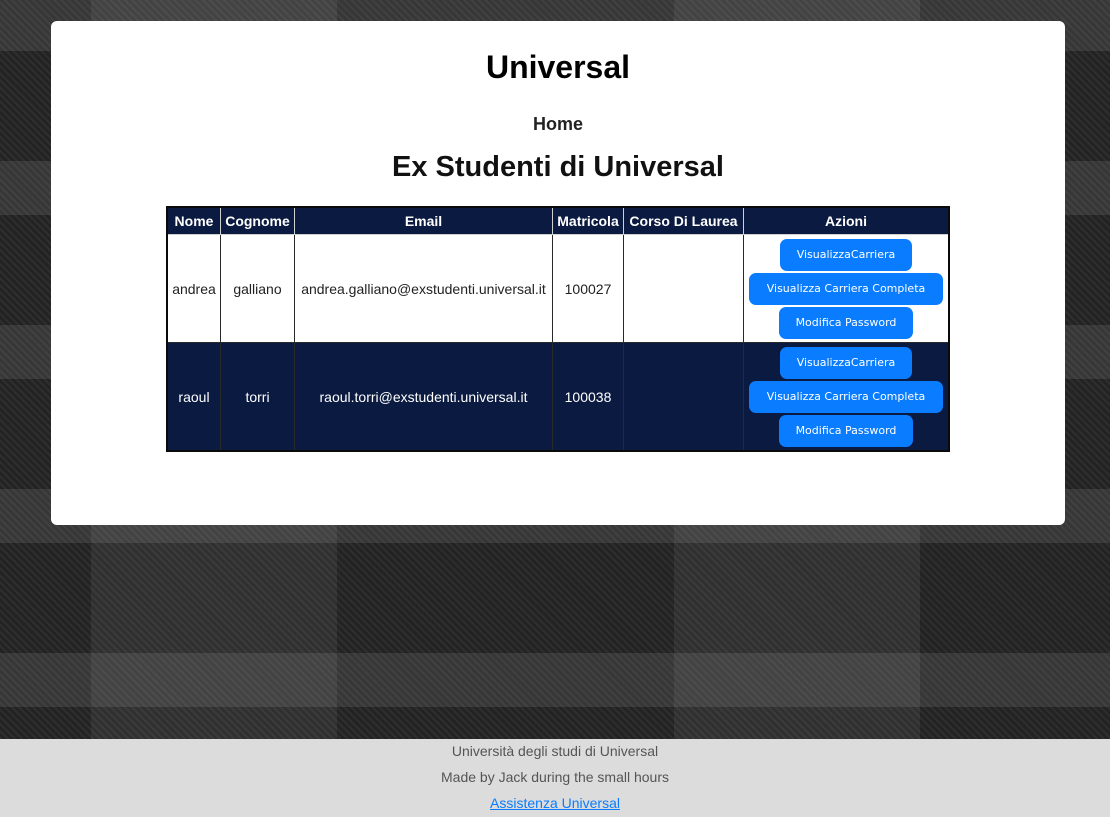  I want to click on cell-cognome: torri, so click(257, 397).